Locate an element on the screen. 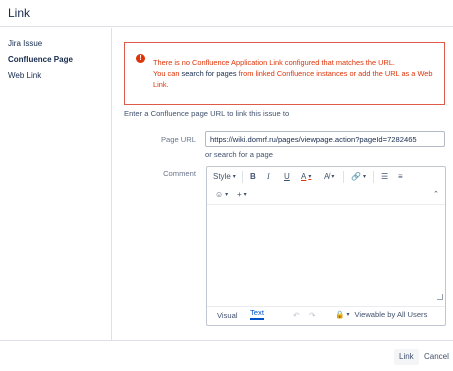 This screenshot has width=453, height=371. emoji-button: ☺ ▾ is located at coordinates (221, 194).